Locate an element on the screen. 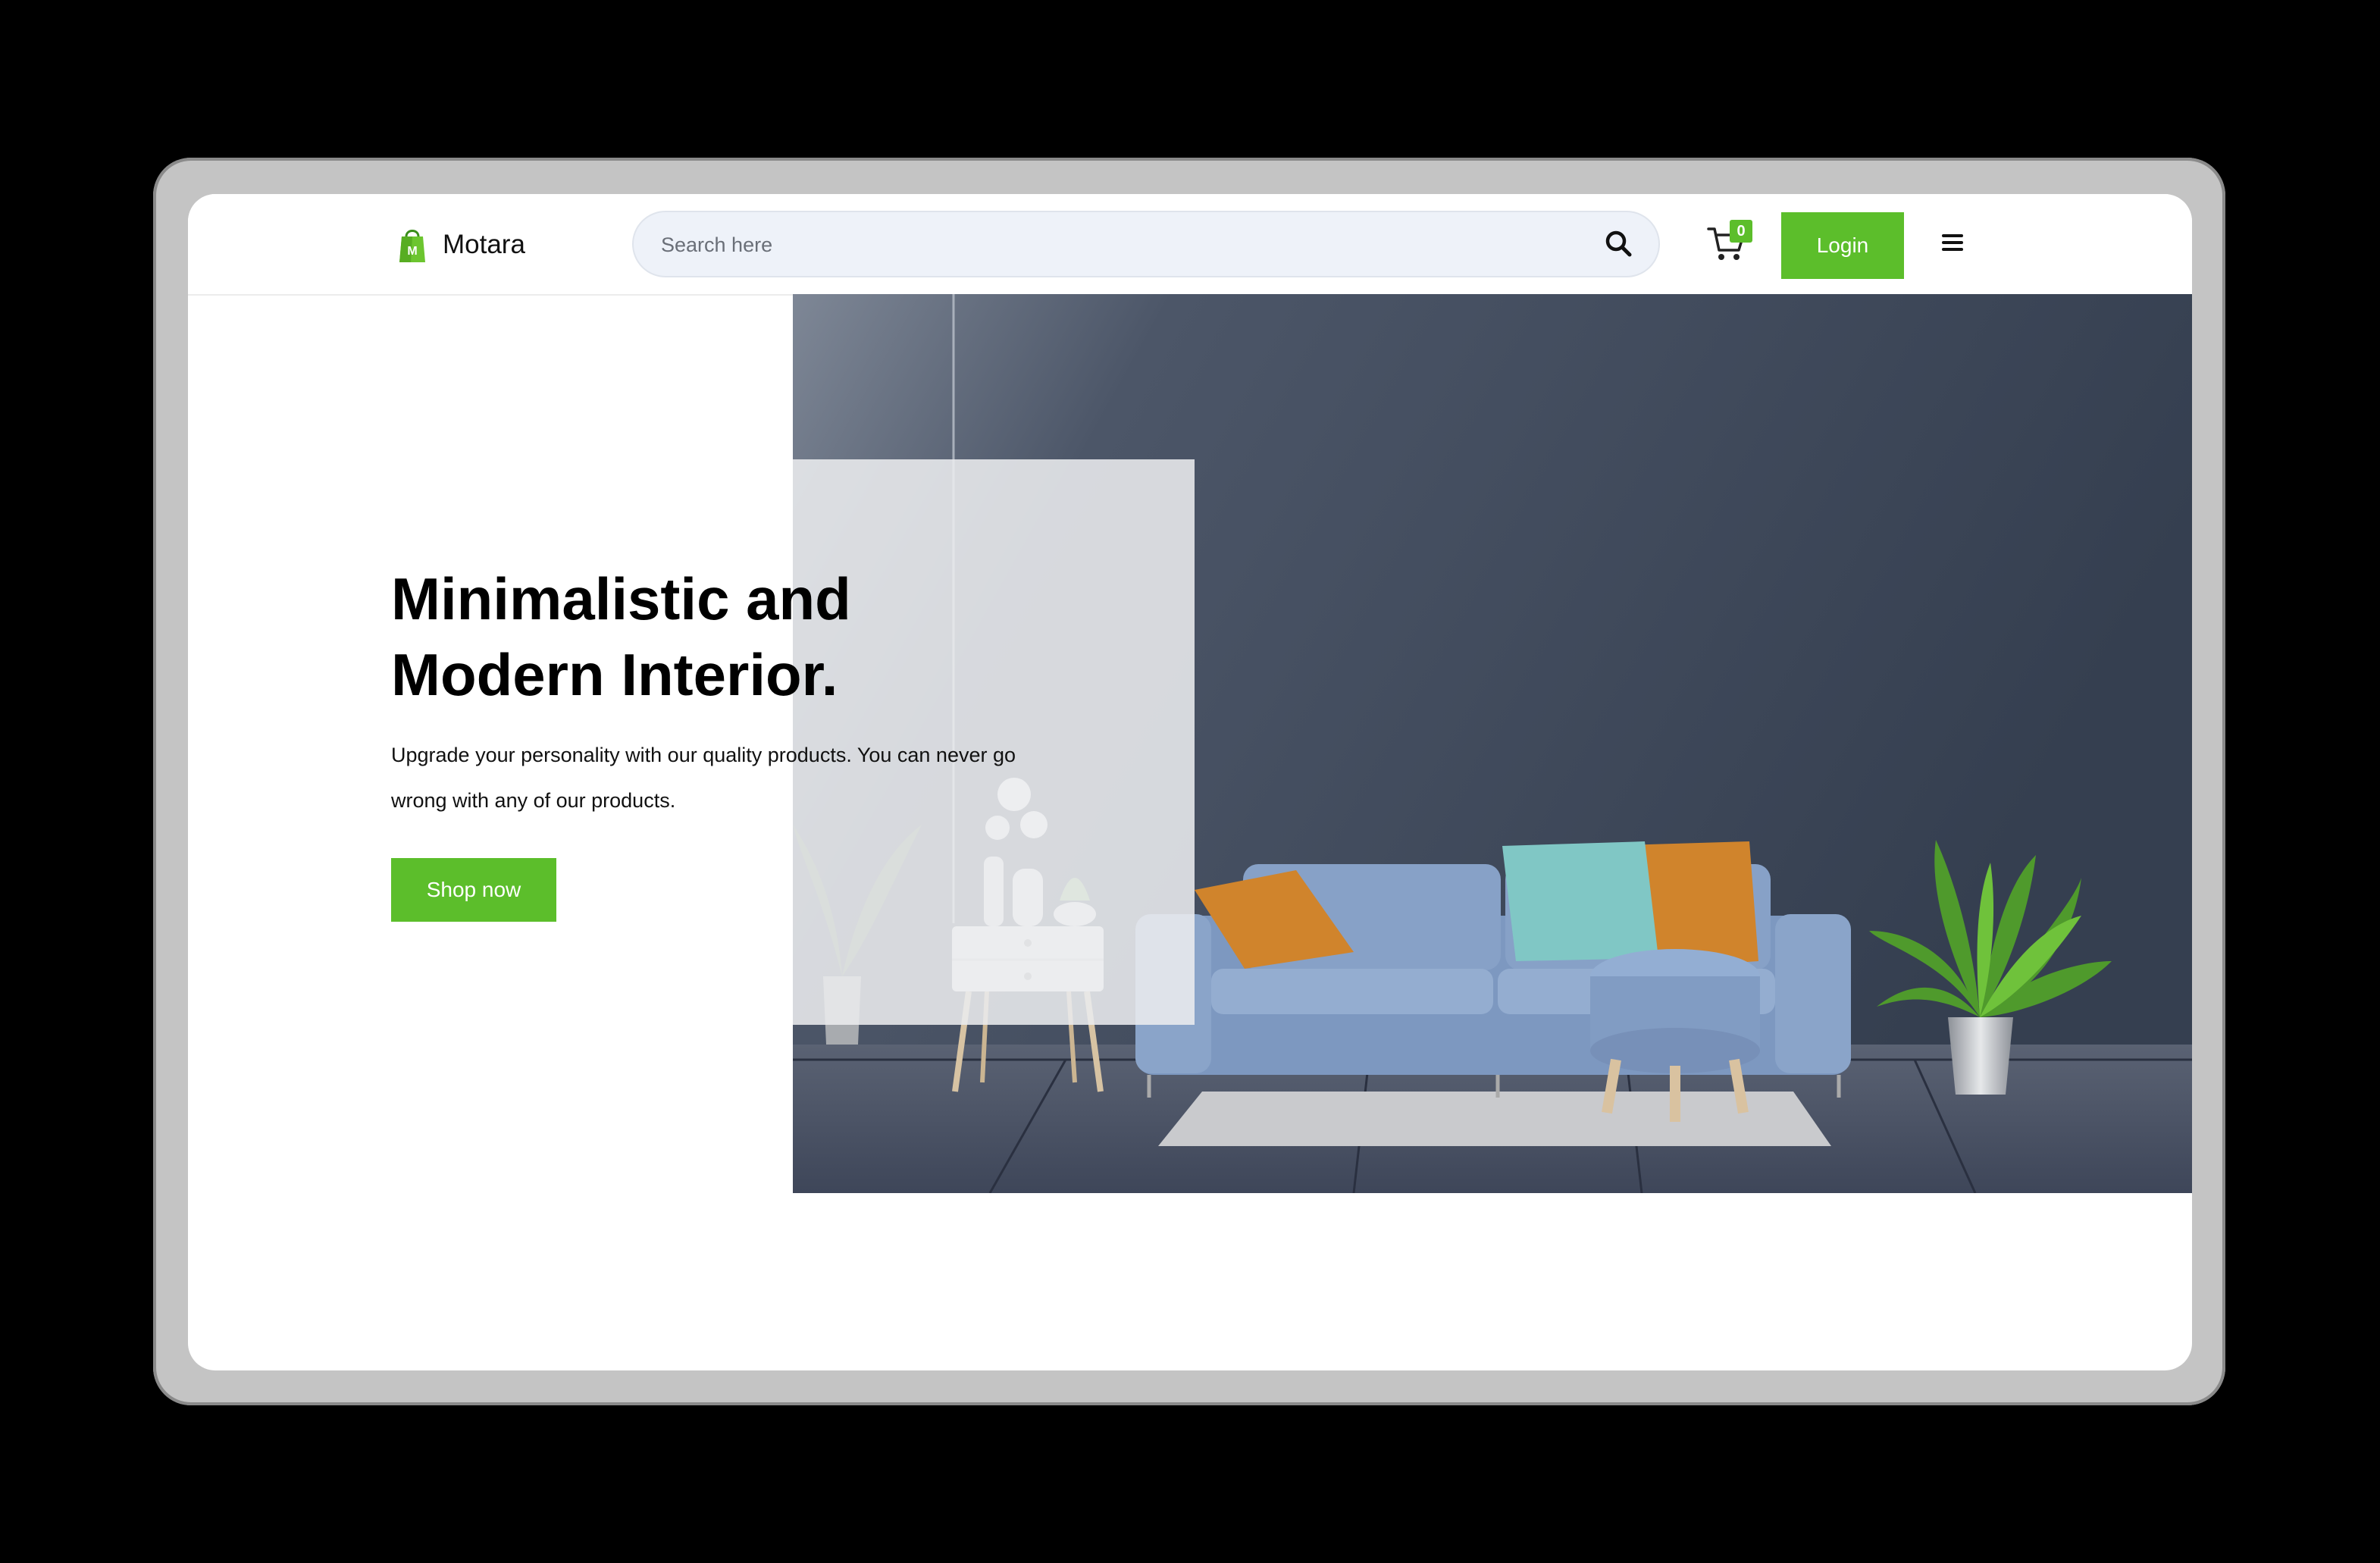 This screenshot has height=1563, width=2380. site-header: M Motara 0 Login is located at coordinates (1190, 245).